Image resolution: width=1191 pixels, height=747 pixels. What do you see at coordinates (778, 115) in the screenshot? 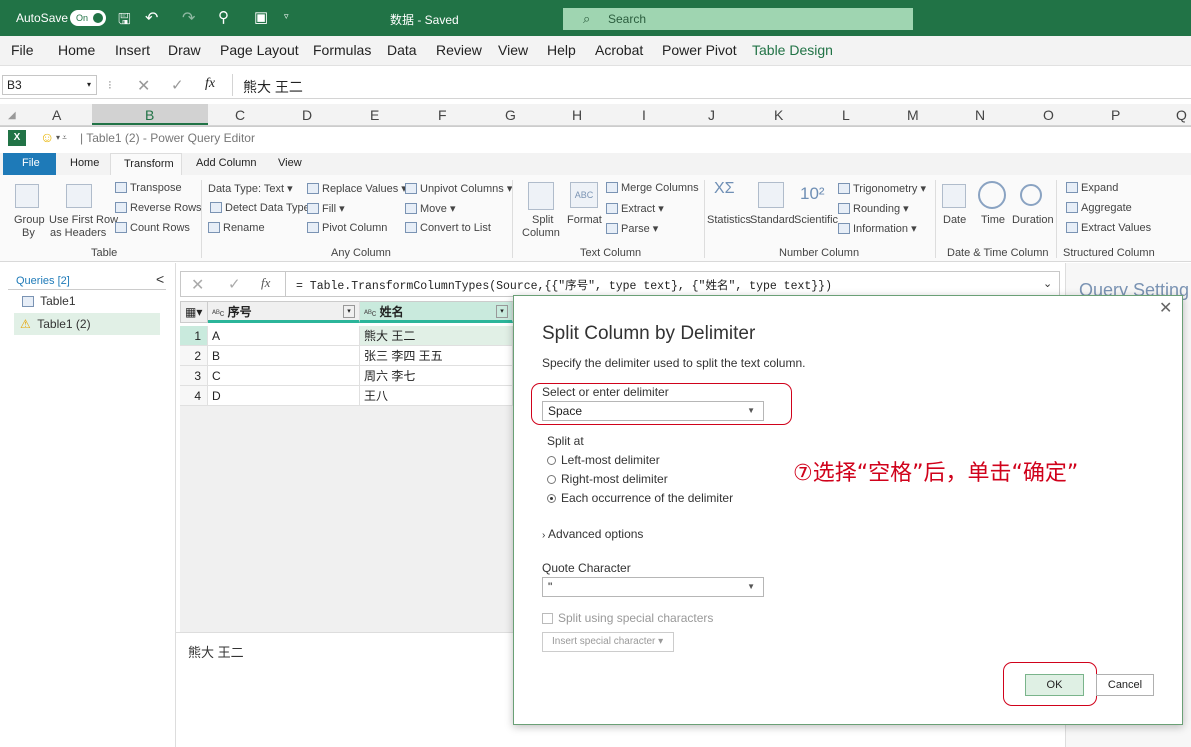
I see `col-header: K` at bounding box center [778, 115].